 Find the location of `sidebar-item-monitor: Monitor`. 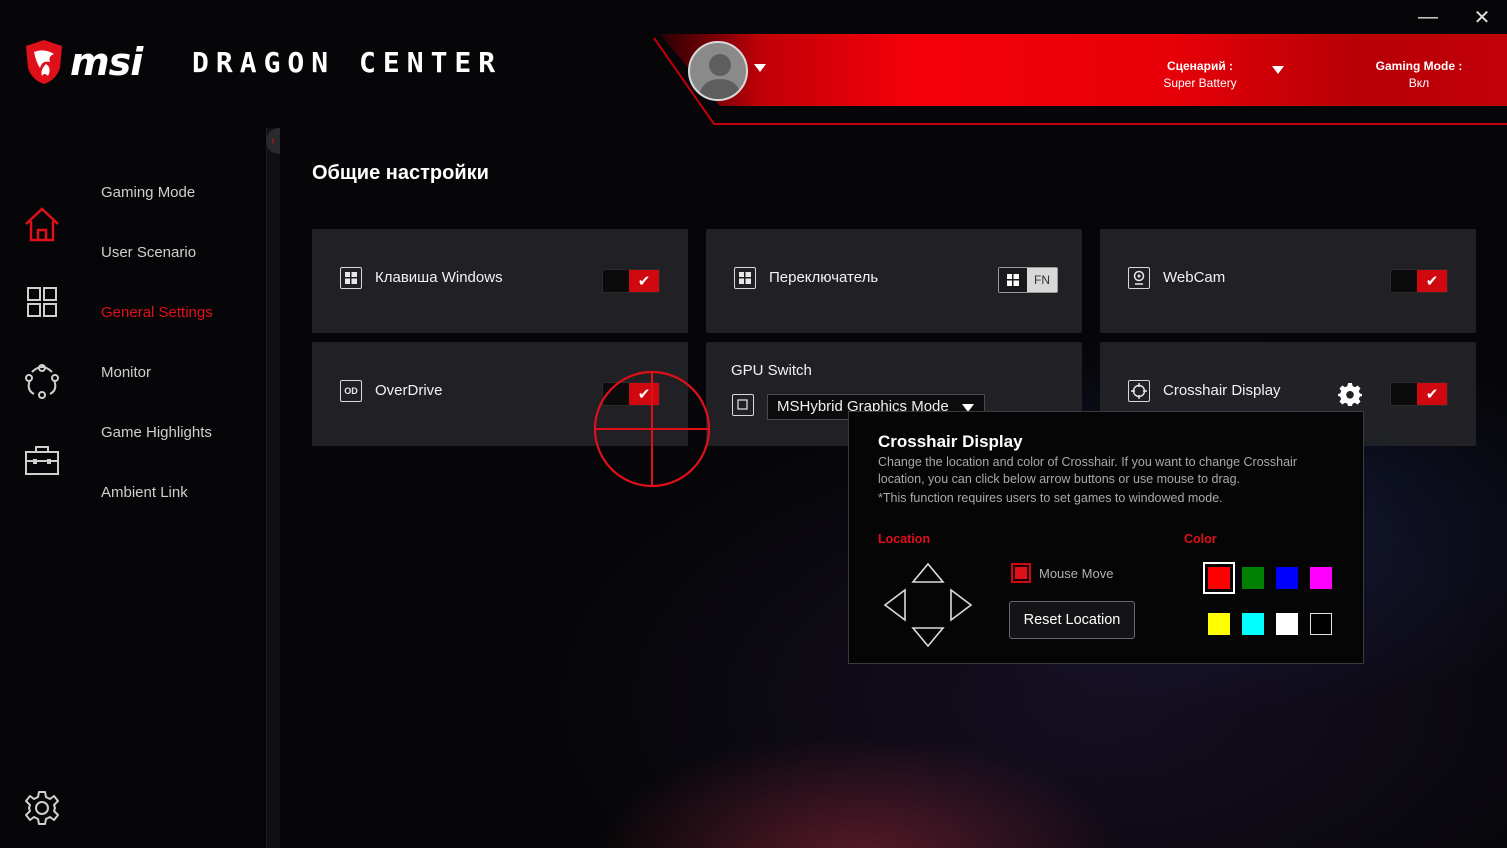

sidebar-item-monitor: Monitor is located at coordinates (126, 372).